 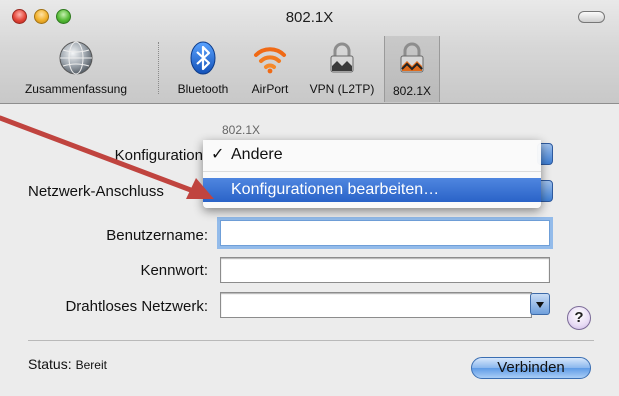 I want to click on verbinden-button: Verbinden, so click(x=531, y=368).